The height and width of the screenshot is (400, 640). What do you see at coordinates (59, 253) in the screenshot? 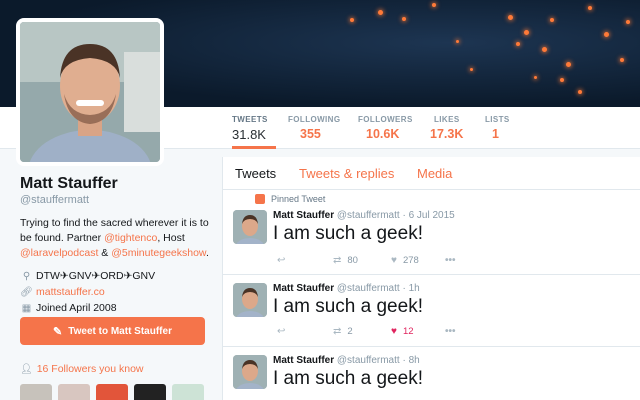
I see `bio-link-laravelpodcast: @laravelpodcast` at bounding box center [59, 253].